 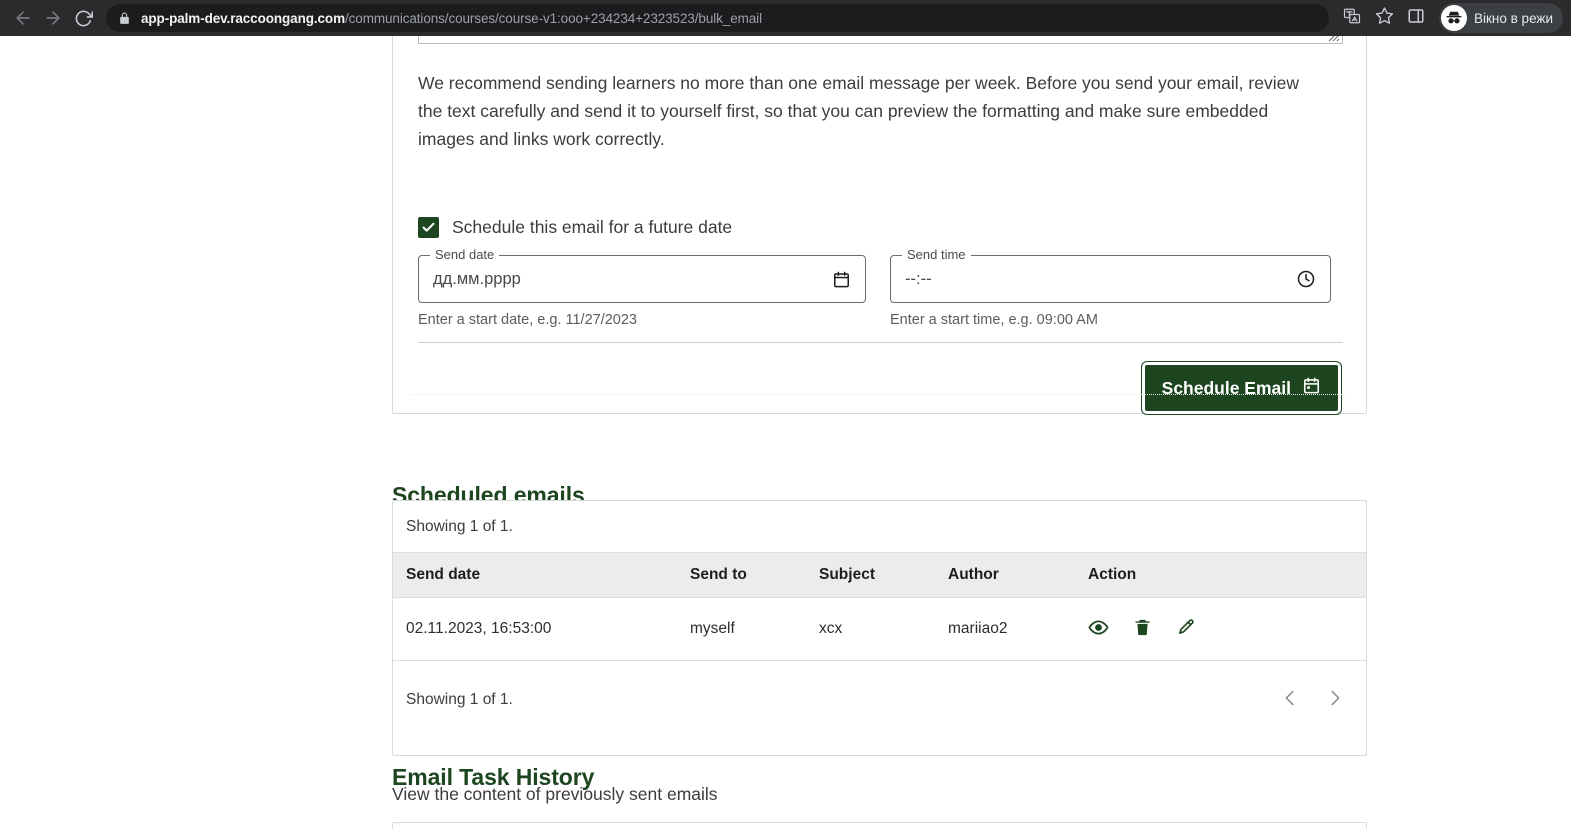 I want to click on send-time-help: Enter a start time, e.g. 09:00 AM, so click(x=994, y=320).